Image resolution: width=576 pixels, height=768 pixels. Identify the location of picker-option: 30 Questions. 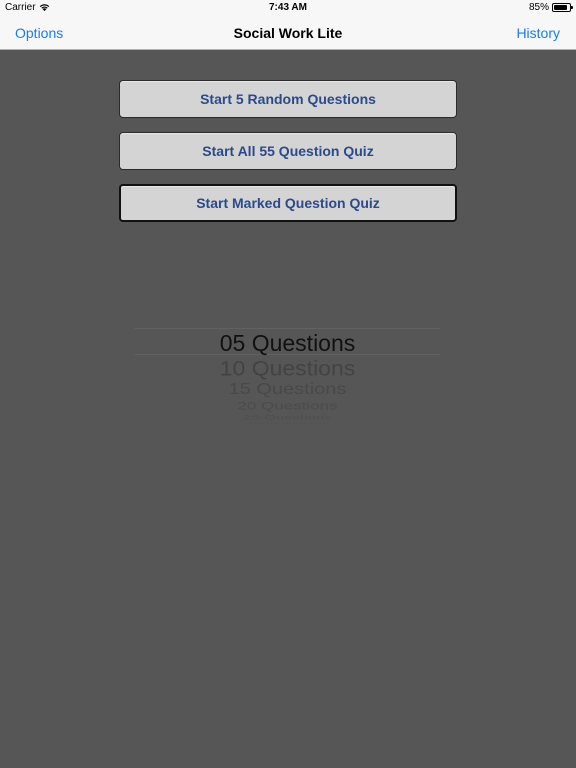
(287, 423).